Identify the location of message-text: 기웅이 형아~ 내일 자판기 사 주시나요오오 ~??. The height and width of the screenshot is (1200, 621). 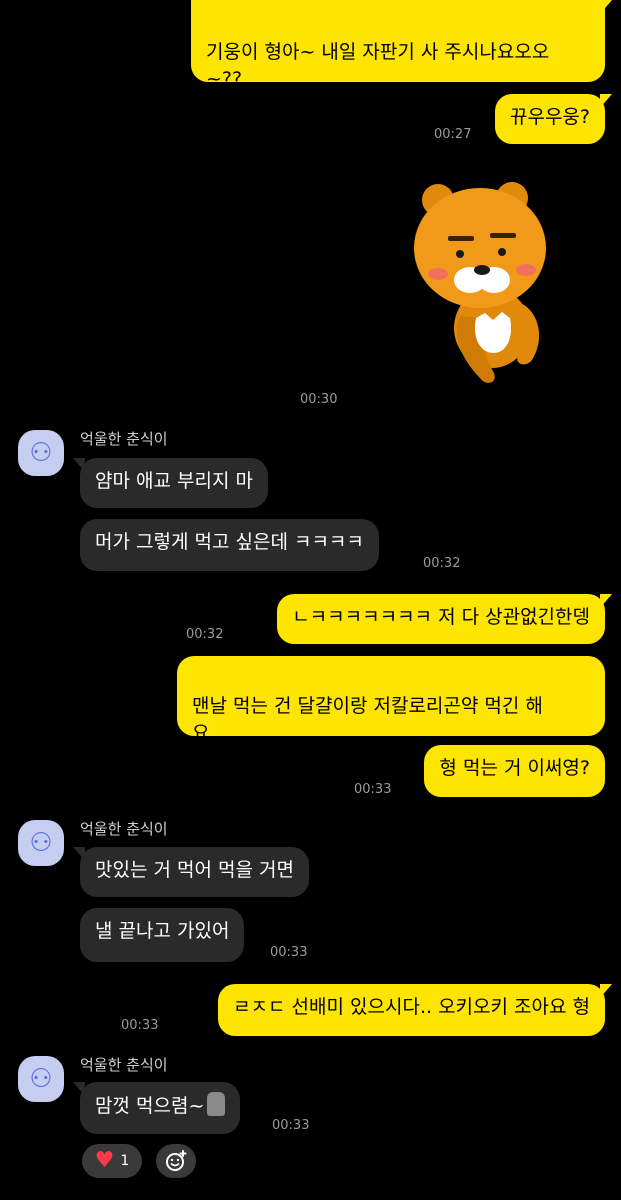
(378, 65).